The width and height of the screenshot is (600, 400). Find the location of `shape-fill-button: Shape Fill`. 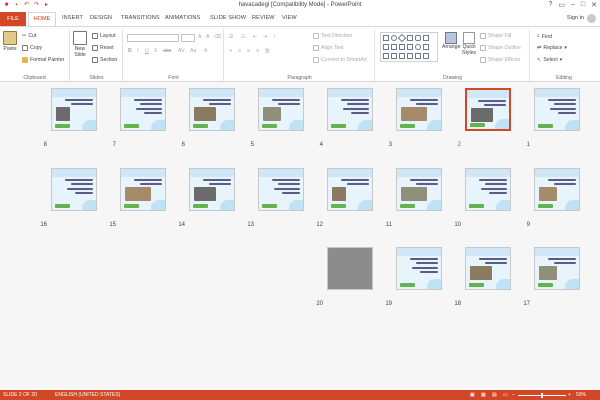

shape-fill-button: Shape Fill is located at coordinates (495, 36).